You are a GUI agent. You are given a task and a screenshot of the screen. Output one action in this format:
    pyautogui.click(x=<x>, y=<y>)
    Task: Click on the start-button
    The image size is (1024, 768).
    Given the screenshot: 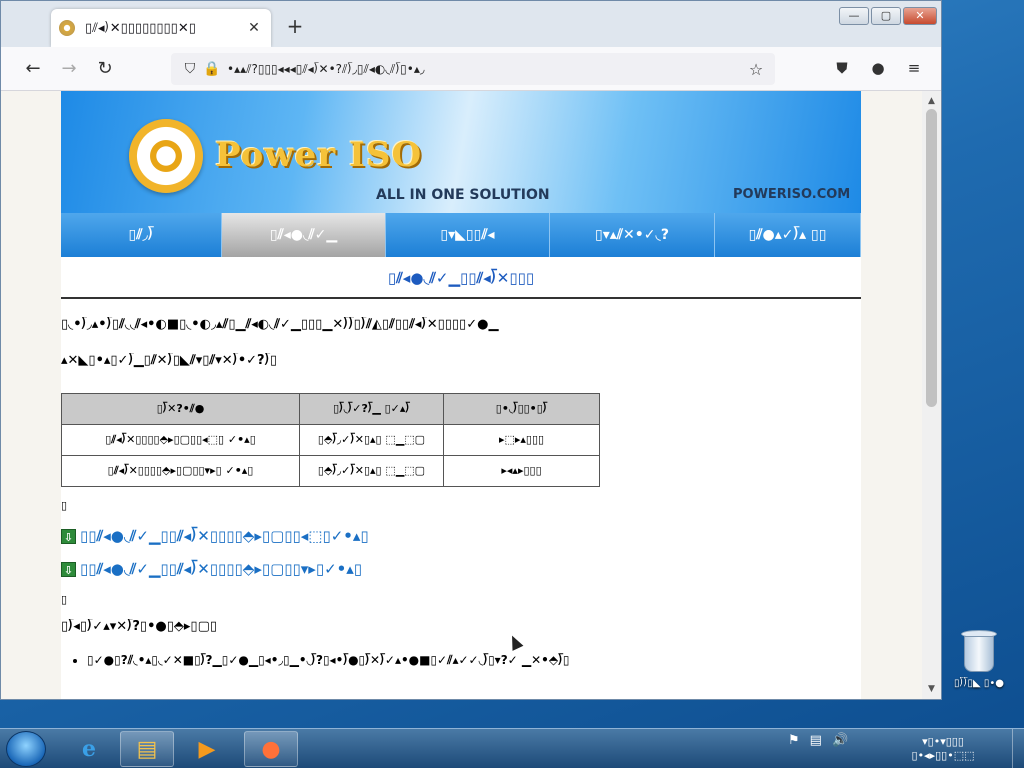 What is the action you would take?
    pyautogui.click(x=26, y=749)
    